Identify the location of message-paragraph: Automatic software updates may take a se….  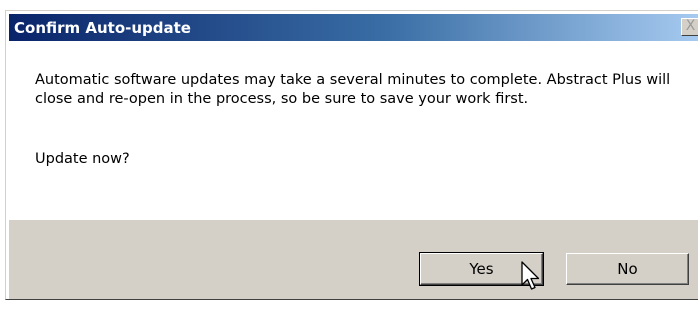
(353, 89).